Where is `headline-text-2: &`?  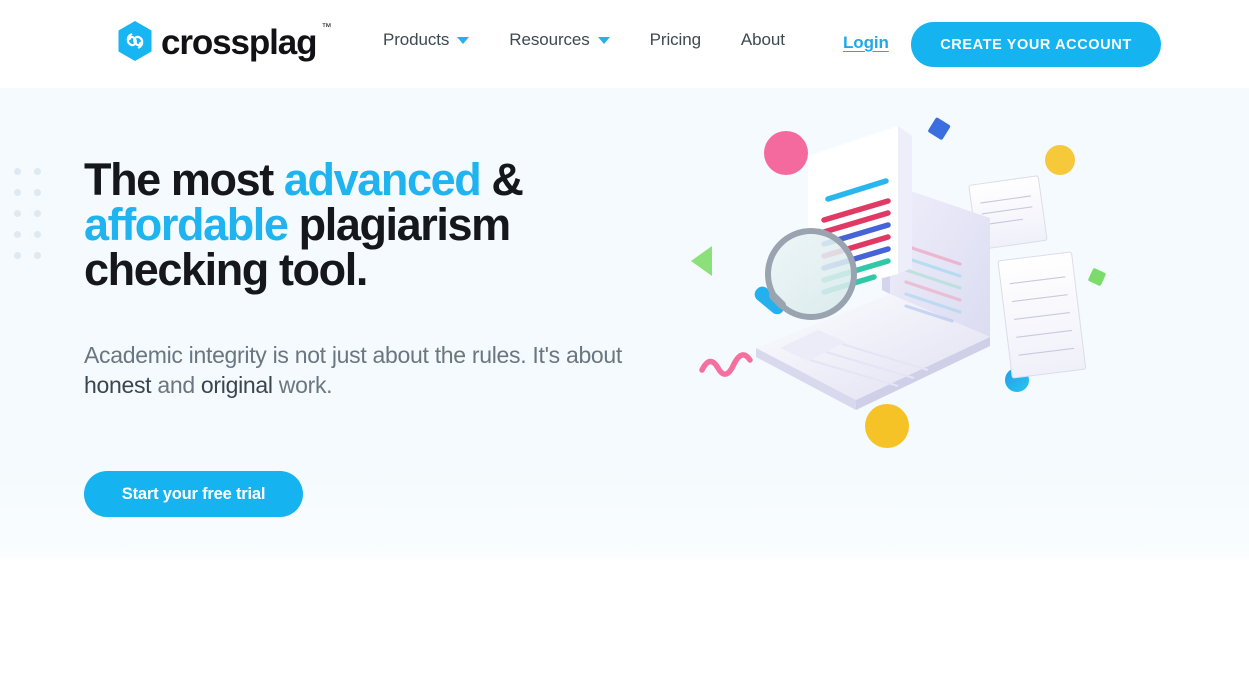
headline-text-2: & is located at coordinates (502, 179).